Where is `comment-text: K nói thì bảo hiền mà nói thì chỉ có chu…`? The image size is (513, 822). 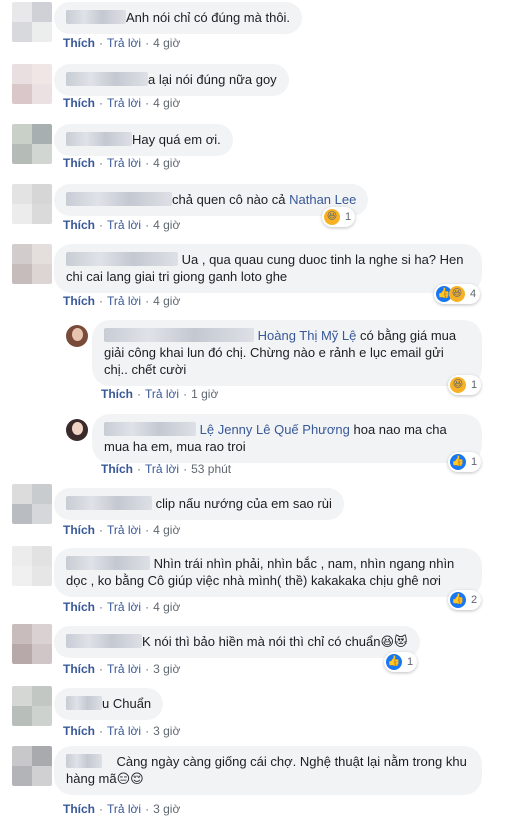 comment-text: K nói thì bảo hiền mà nói thì chỉ có chu… is located at coordinates (261, 641).